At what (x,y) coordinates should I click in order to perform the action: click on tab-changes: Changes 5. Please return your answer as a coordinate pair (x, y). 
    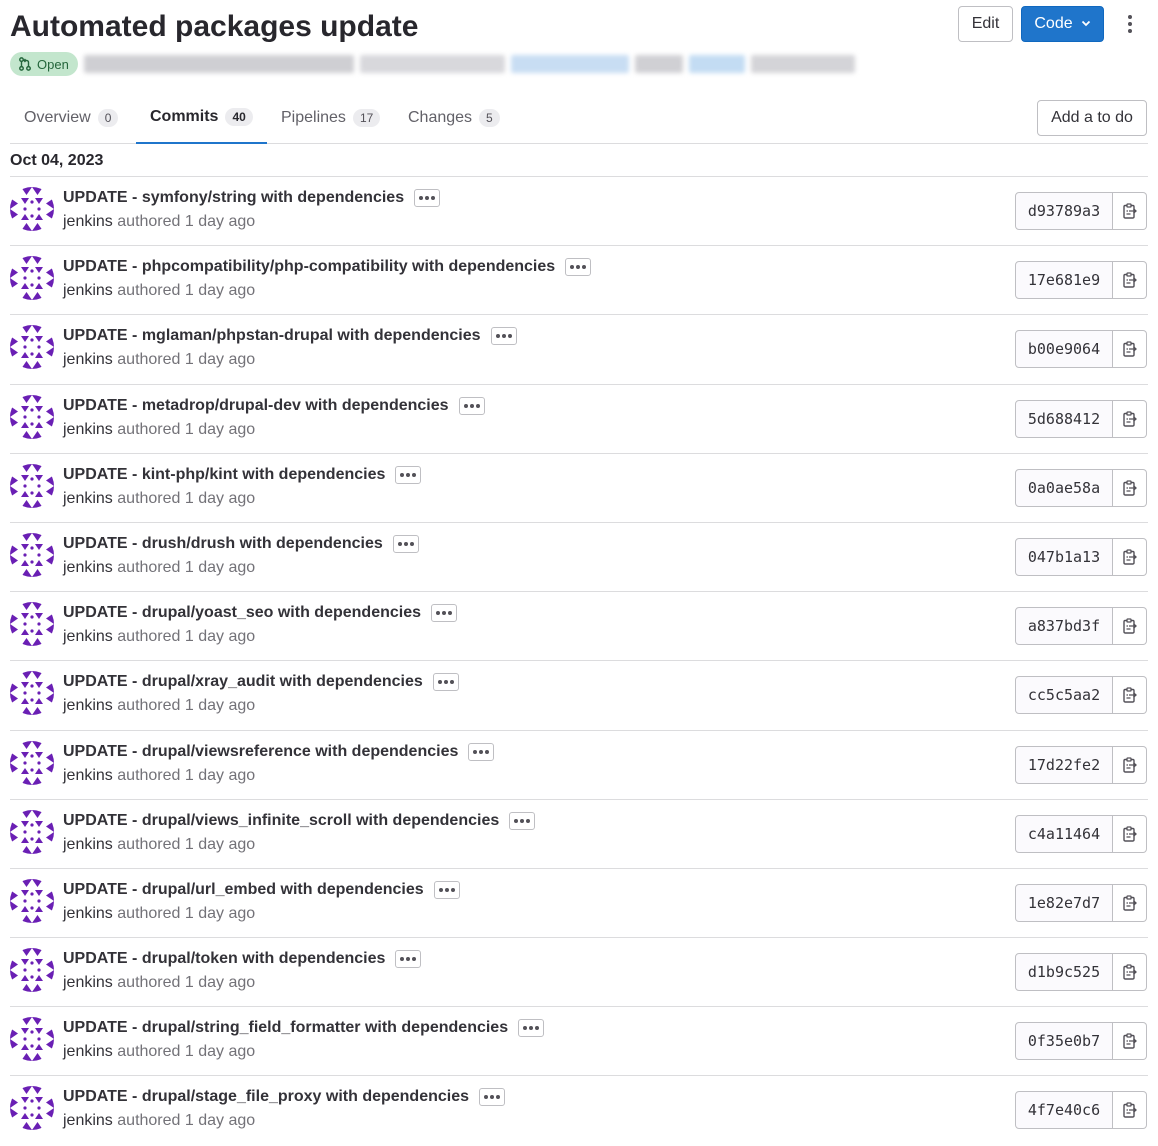
    Looking at the image, I should click on (454, 117).